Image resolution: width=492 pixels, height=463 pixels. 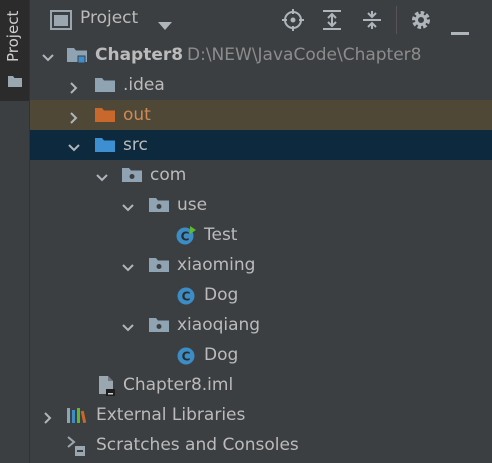 What do you see at coordinates (216, 265) in the screenshot?
I see `tree-node-label: xiaoming` at bounding box center [216, 265].